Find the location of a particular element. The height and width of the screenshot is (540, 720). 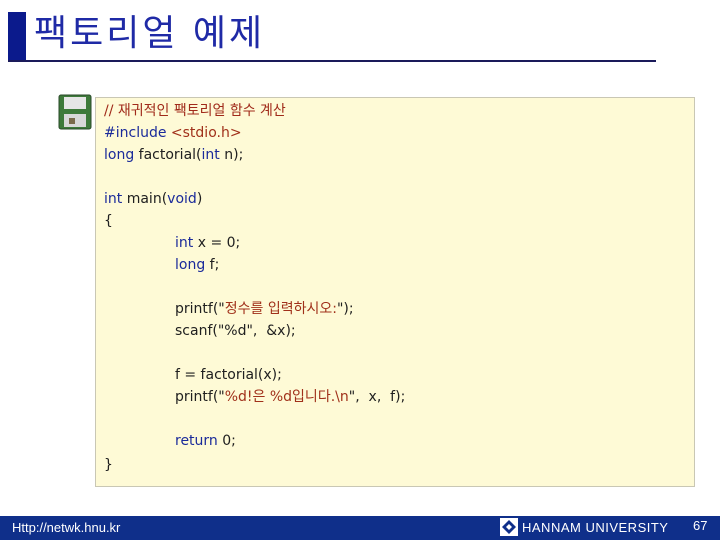

university-logo-icon is located at coordinates (509, 527).